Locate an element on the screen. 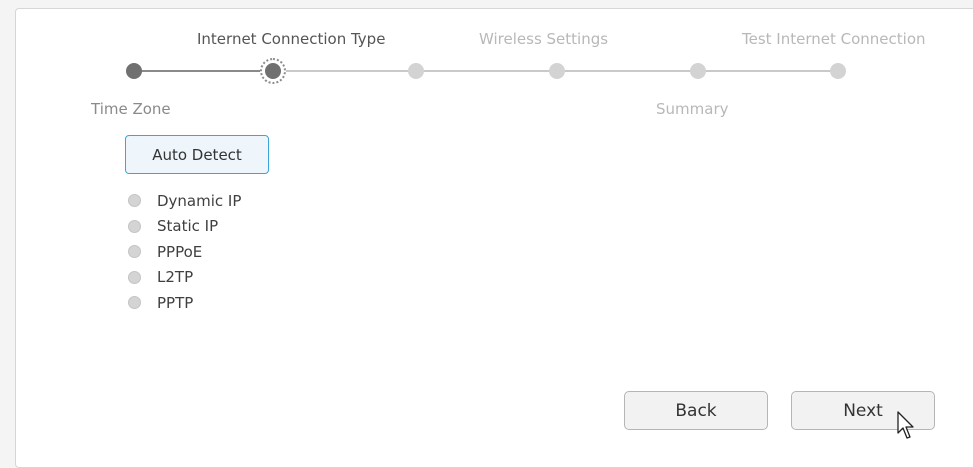  step-dot-test-internet-connection is located at coordinates (557, 71).